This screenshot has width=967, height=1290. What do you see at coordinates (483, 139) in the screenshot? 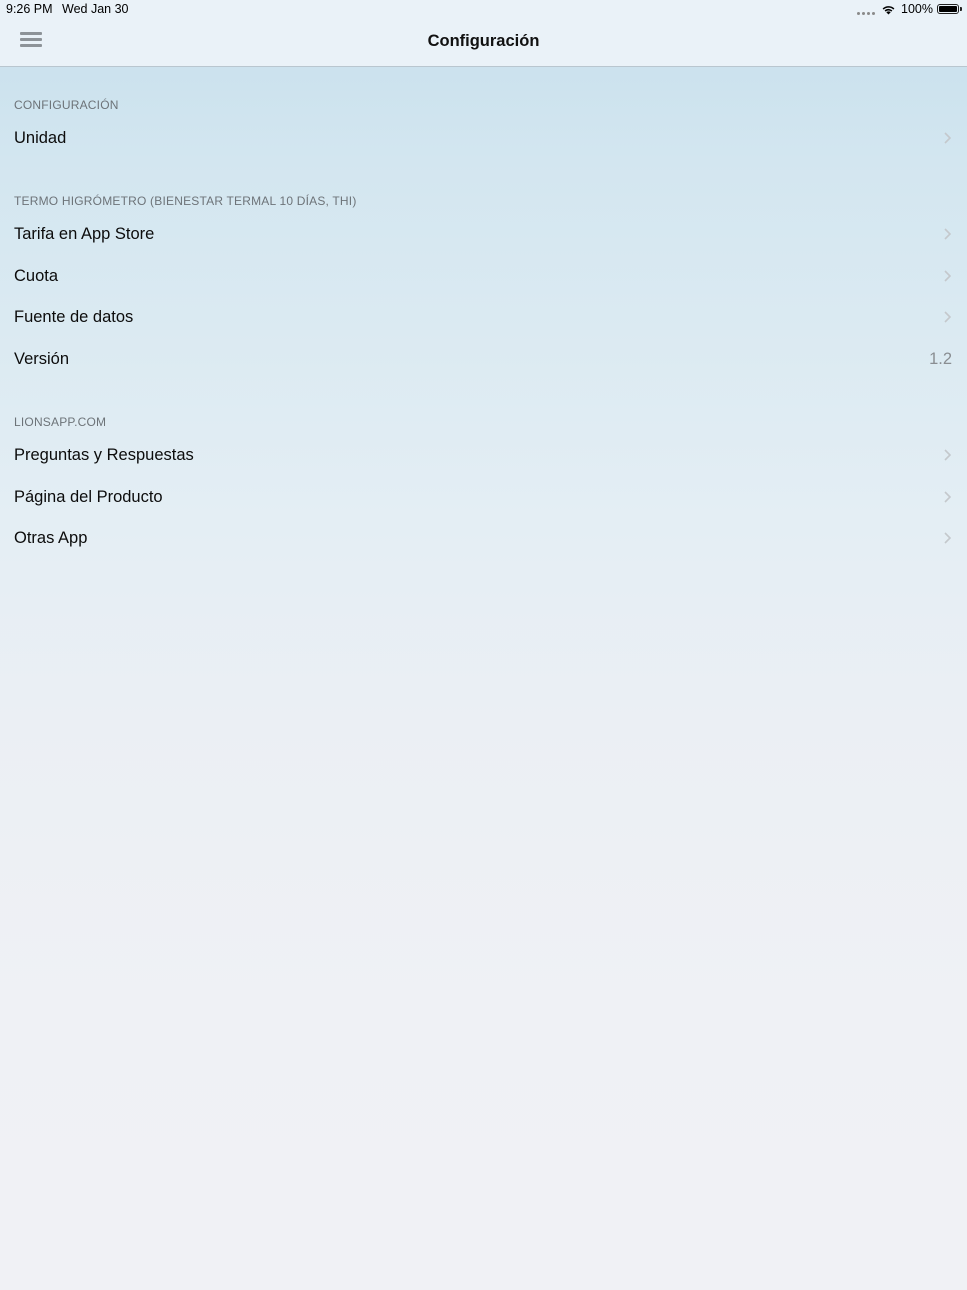
I see `settings-row-unidad: Unidad` at bounding box center [483, 139].